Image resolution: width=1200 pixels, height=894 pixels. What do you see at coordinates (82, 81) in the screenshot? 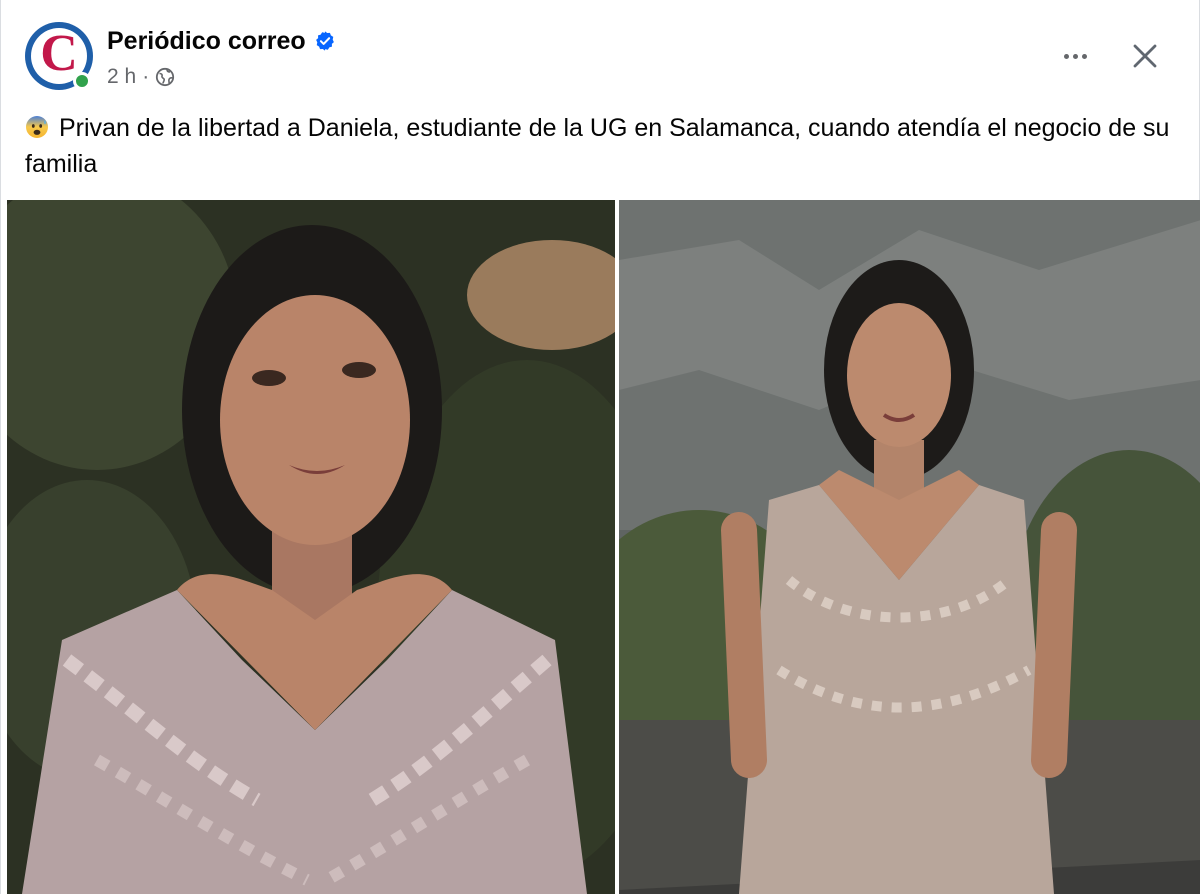
I see `online-status-dot` at bounding box center [82, 81].